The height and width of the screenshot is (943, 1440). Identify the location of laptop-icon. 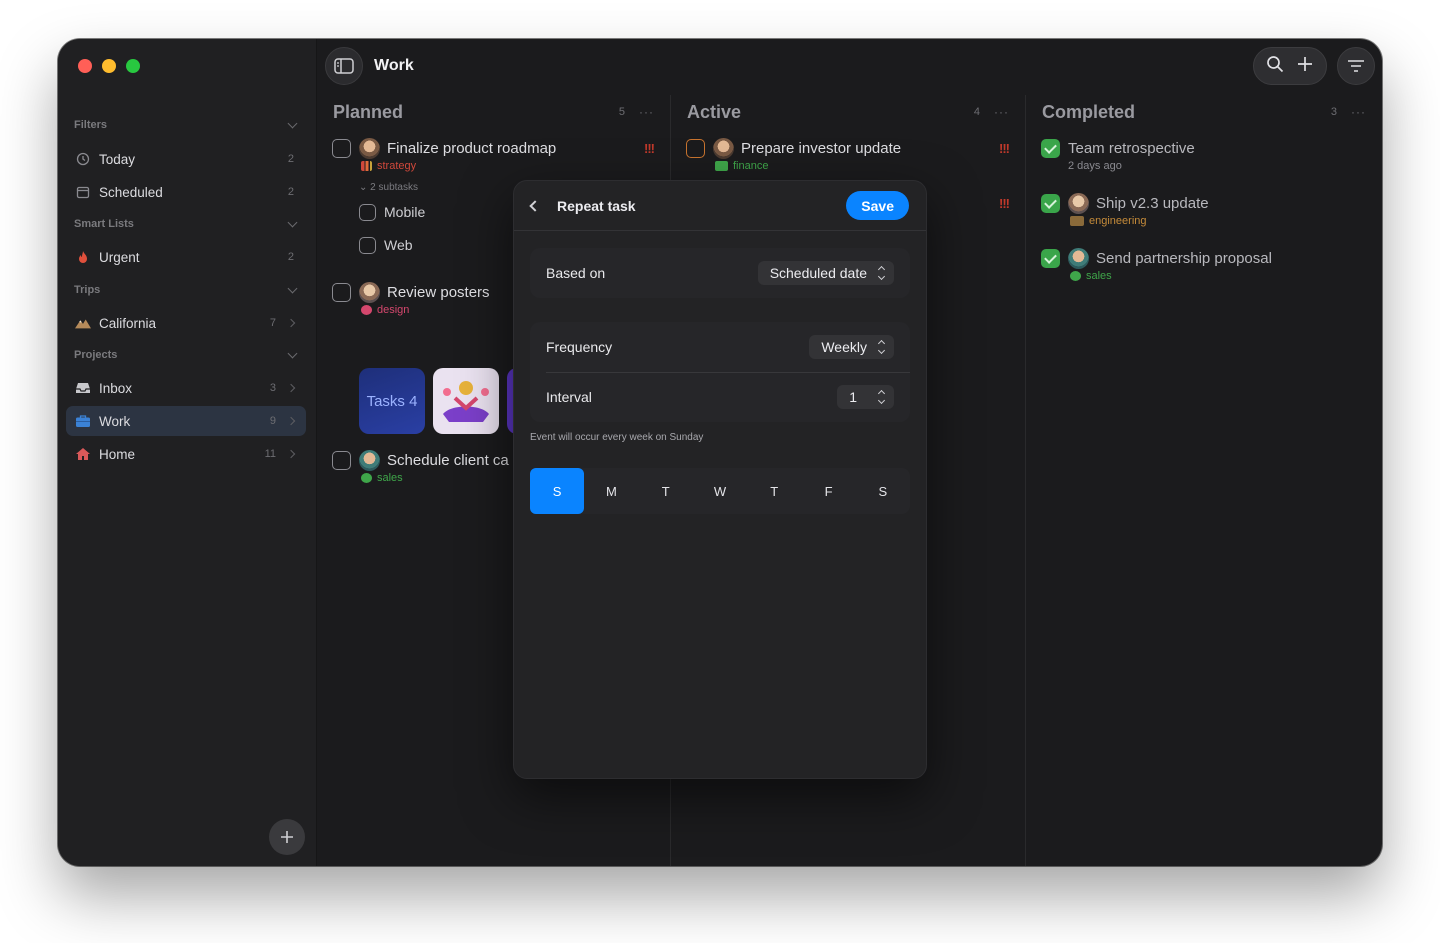
(1077, 221).